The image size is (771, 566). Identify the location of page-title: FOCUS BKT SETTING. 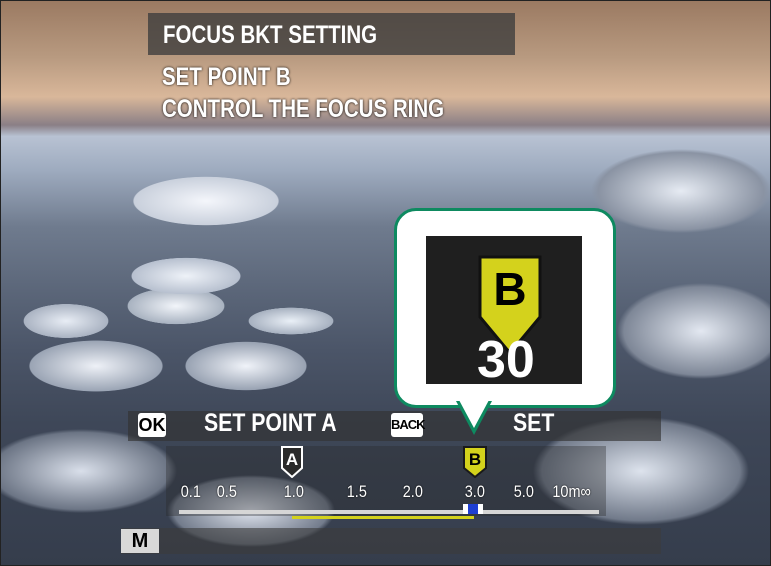
(270, 35).